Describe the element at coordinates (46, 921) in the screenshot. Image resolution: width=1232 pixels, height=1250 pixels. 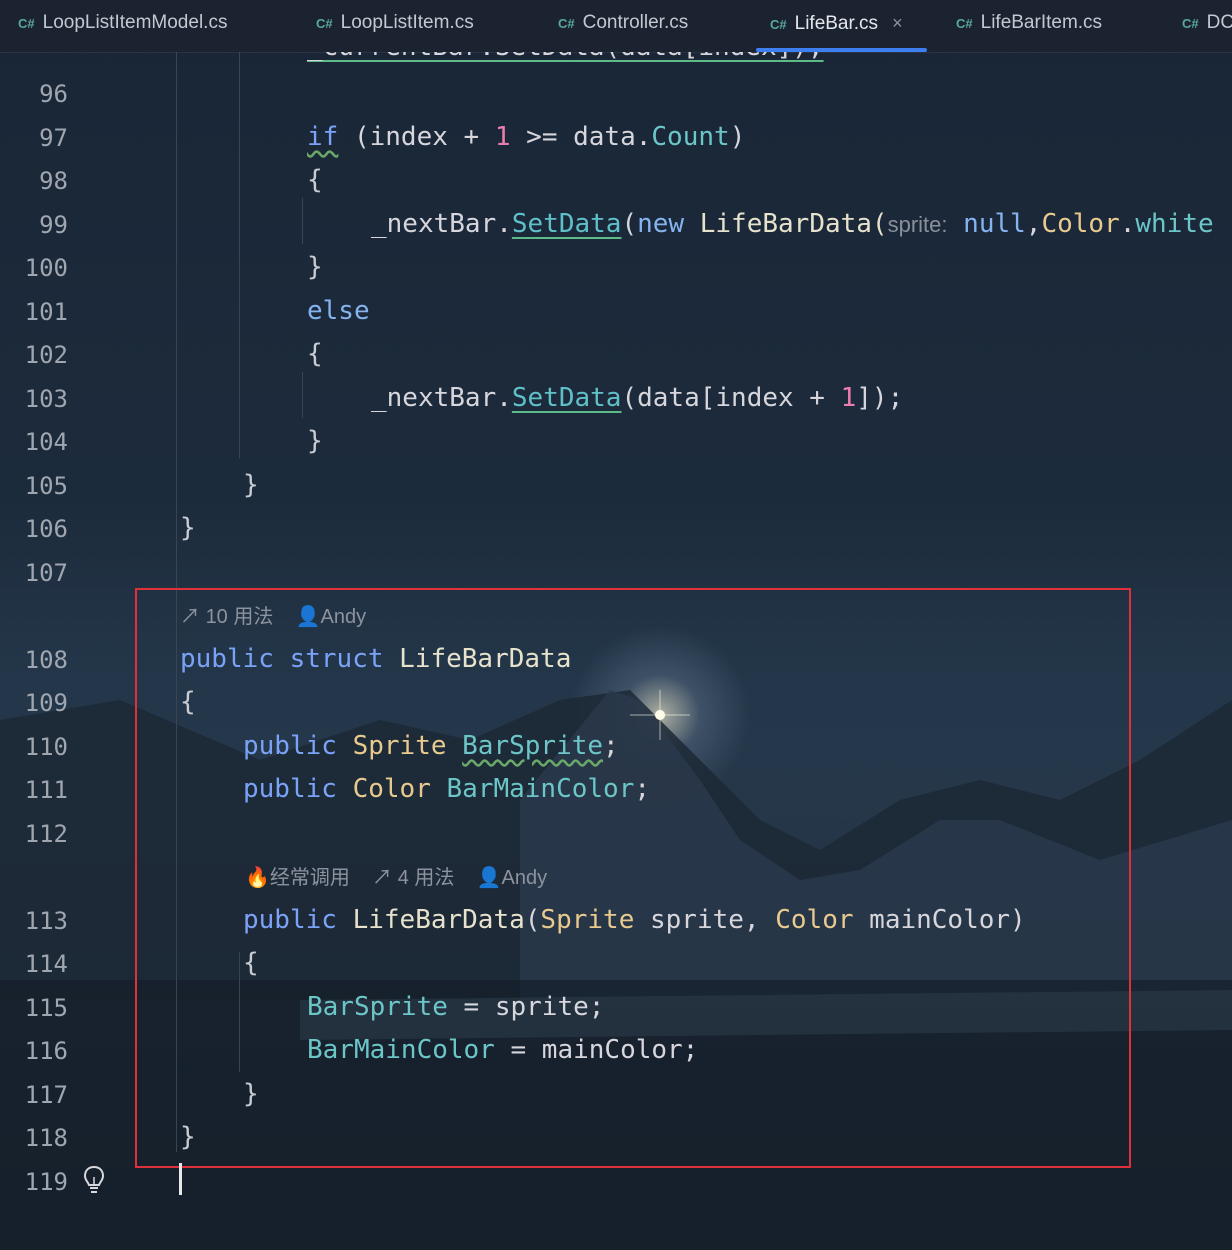
I see `line-number: 113` at that location.